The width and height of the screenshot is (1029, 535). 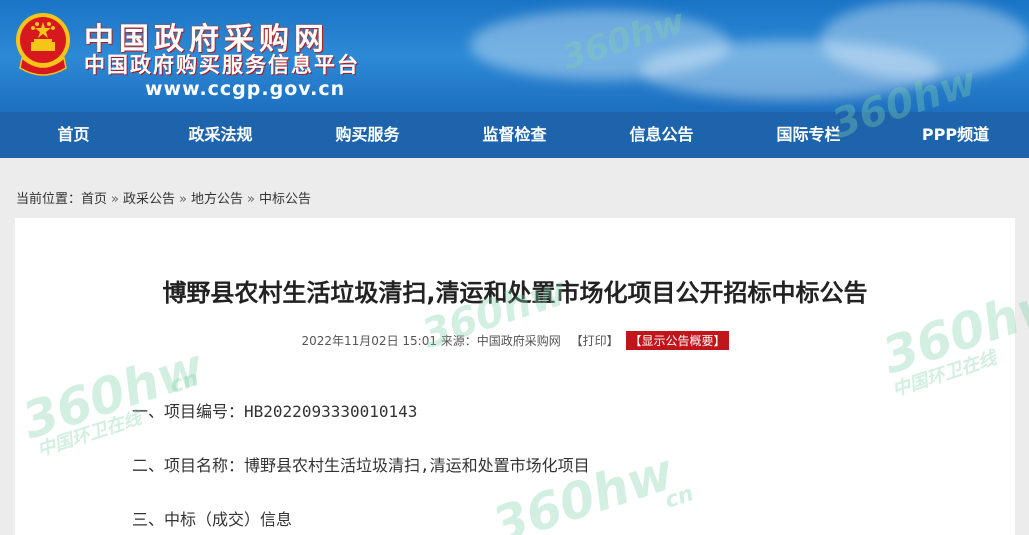 I want to click on nav-item-regulations: 政采法规, so click(x=220, y=135).